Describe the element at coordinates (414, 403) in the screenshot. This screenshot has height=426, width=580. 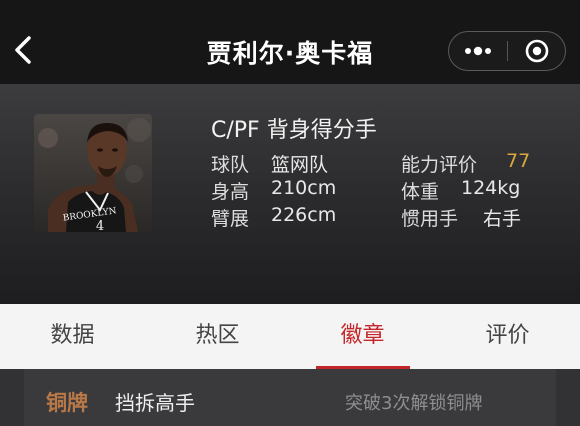
I see `badge-unlock-requirement: 突破3次解锁铜牌` at that location.